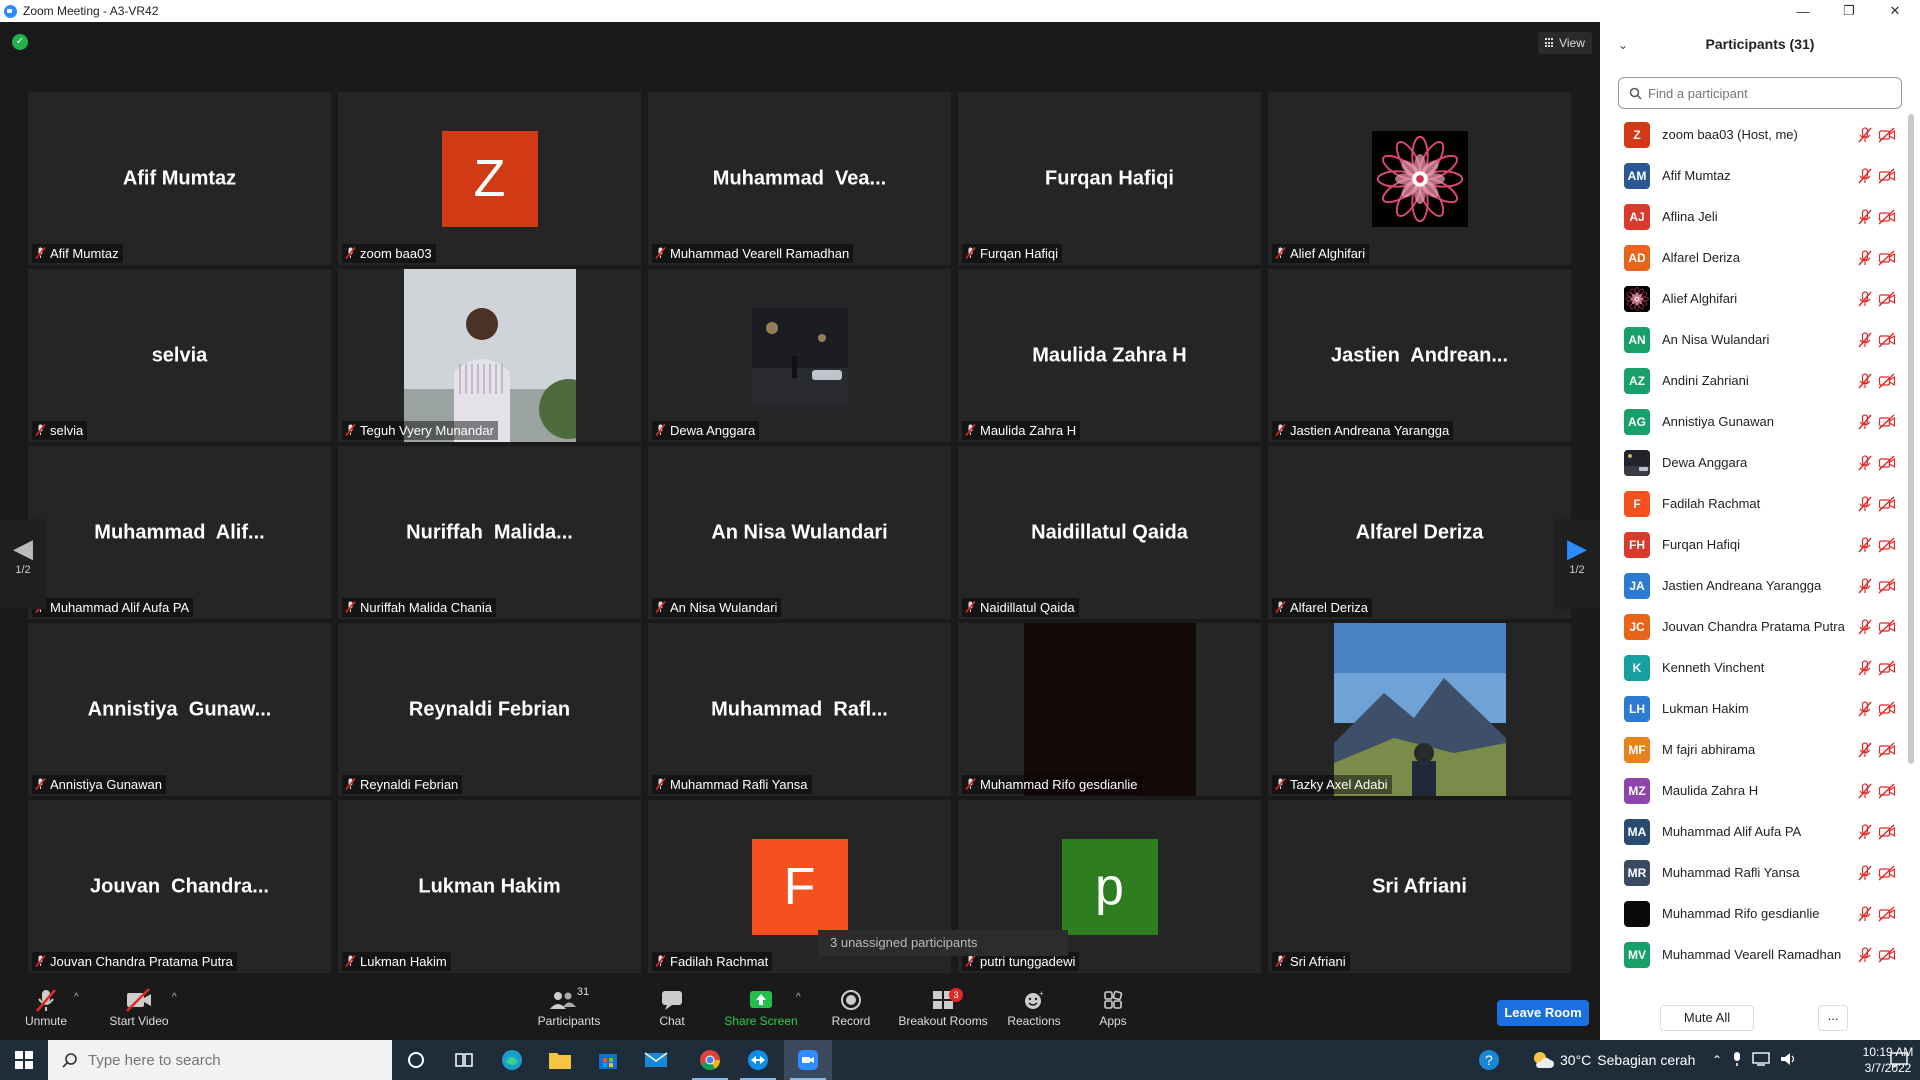 This screenshot has width=1920, height=1080. What do you see at coordinates (1886, 1060) in the screenshot?
I see `system-clock: 10:19 AM 3/7/2022` at bounding box center [1886, 1060].